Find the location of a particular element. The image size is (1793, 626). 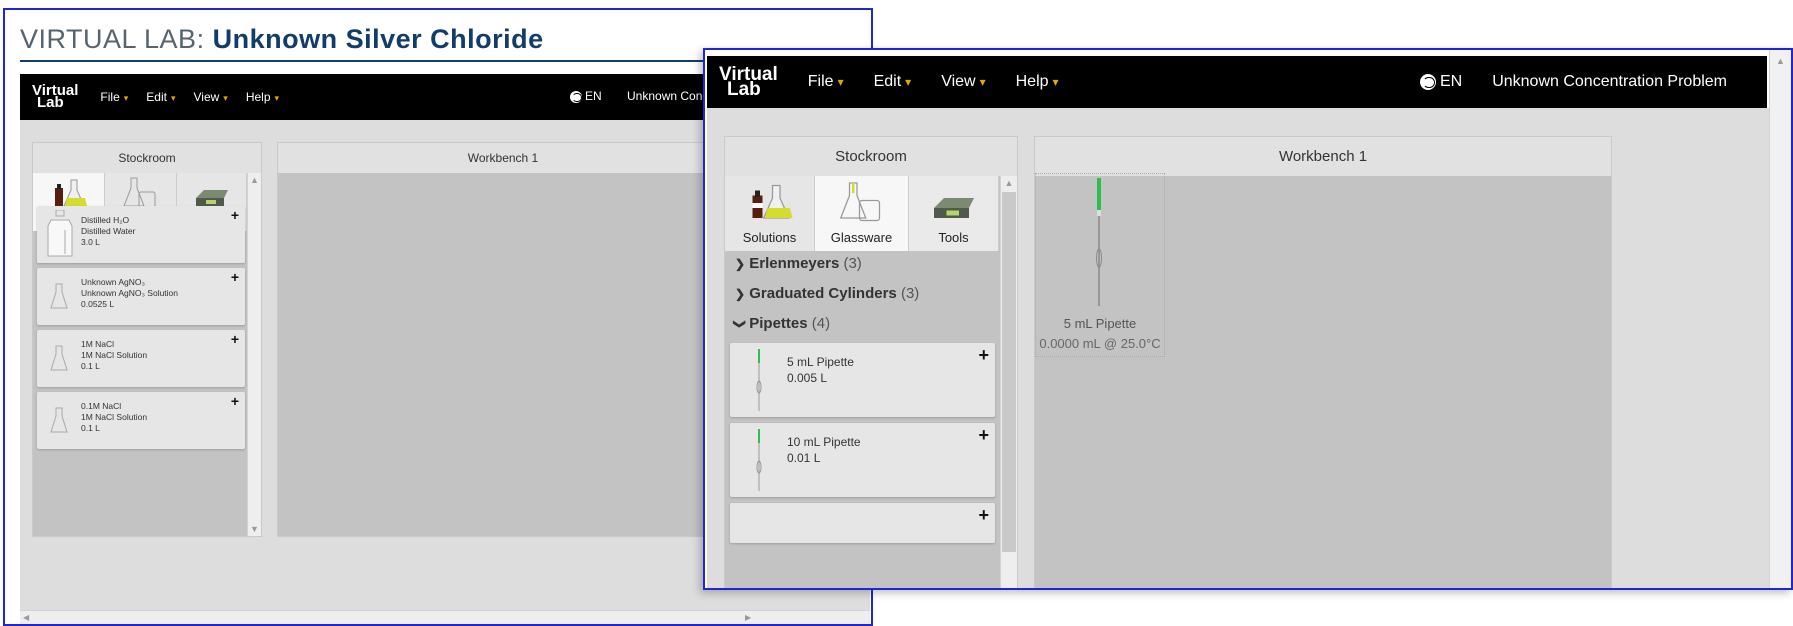

add-pipette-5ml-button: + is located at coordinates (983, 355).